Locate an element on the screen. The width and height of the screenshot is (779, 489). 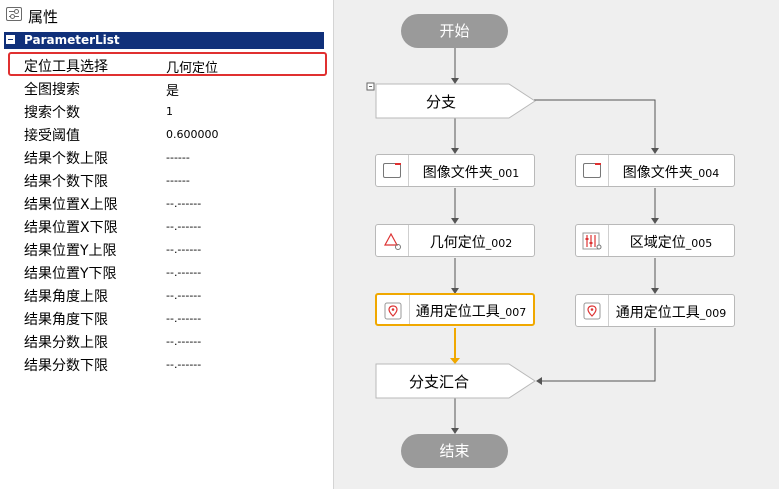
property-row: 结果分数上限 --.------ is located at coordinates (171, 340).